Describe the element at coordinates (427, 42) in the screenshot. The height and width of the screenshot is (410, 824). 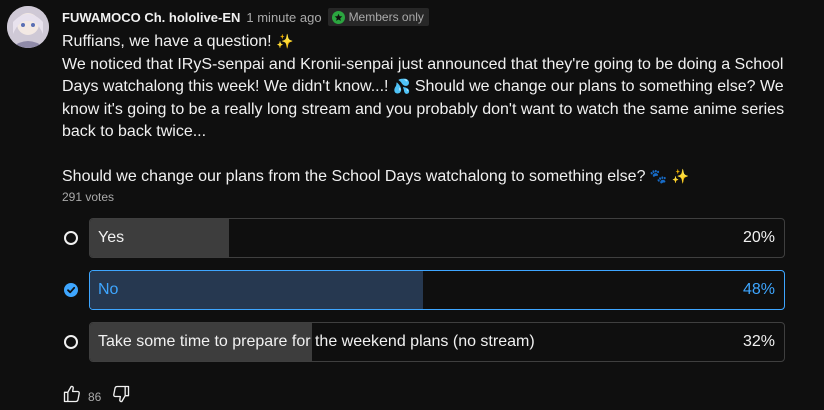
I see `post-line-1: Ruffians, we have a question! ✨` at that location.